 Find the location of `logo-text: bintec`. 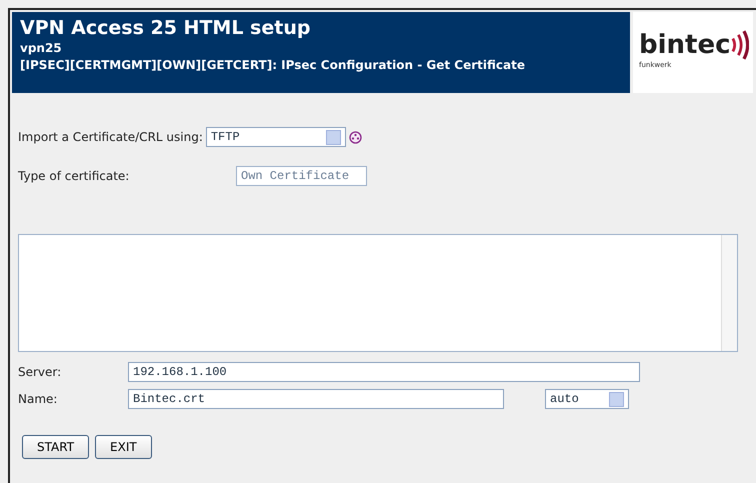

logo-text: bintec is located at coordinates (685, 45).